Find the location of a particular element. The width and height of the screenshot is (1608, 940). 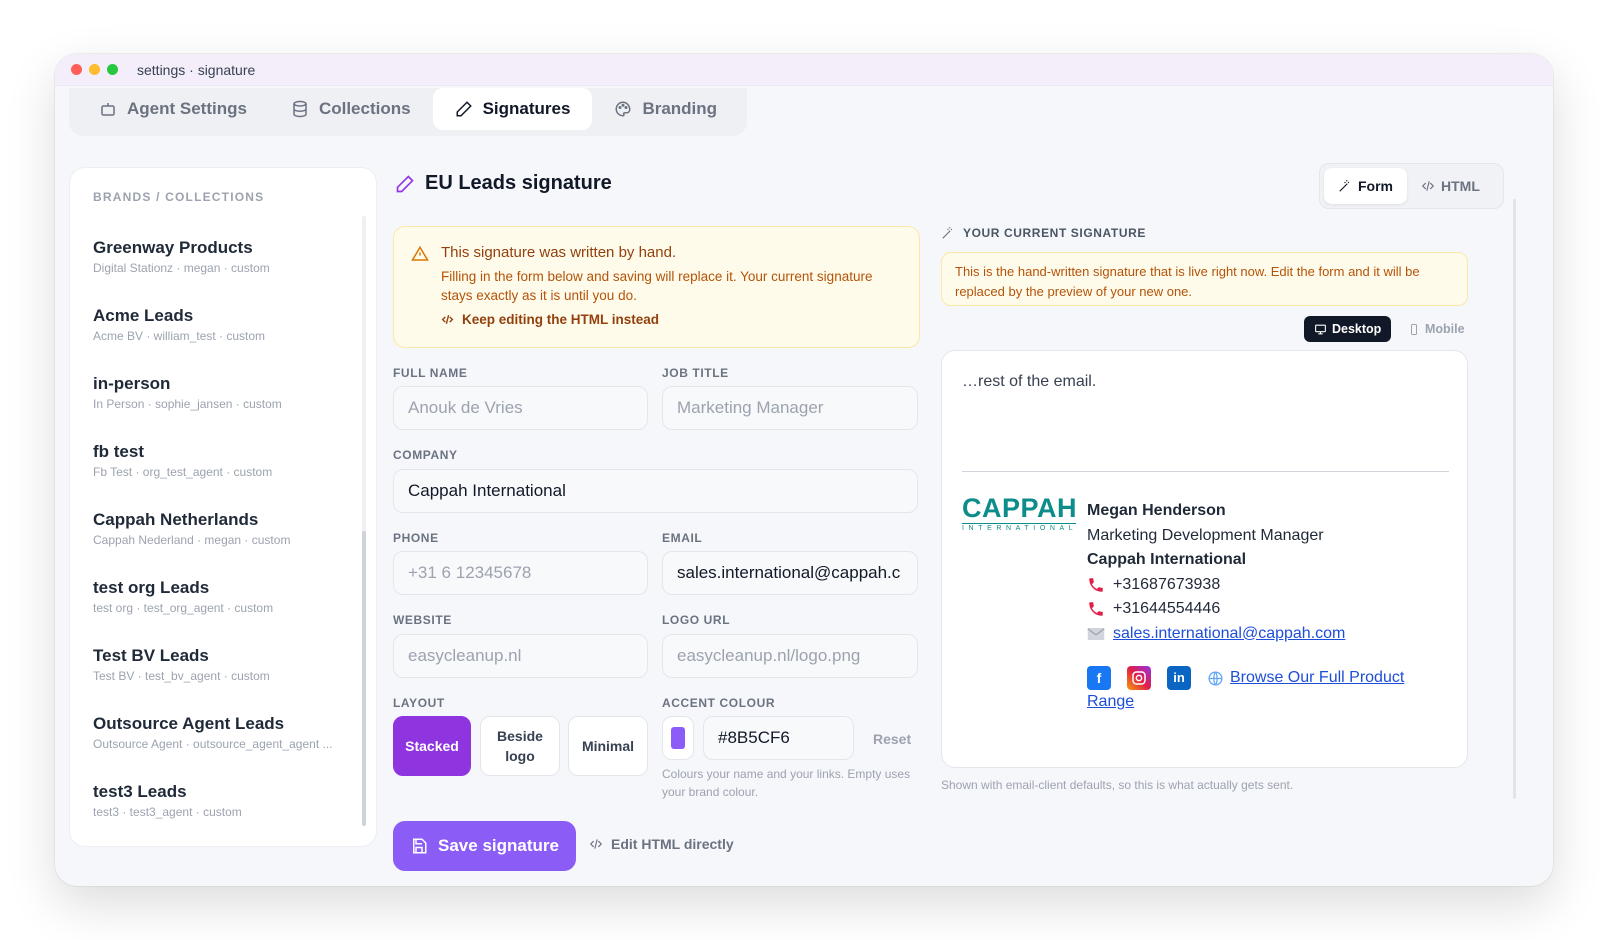

title-bar: settings · signature is located at coordinates (804, 70).